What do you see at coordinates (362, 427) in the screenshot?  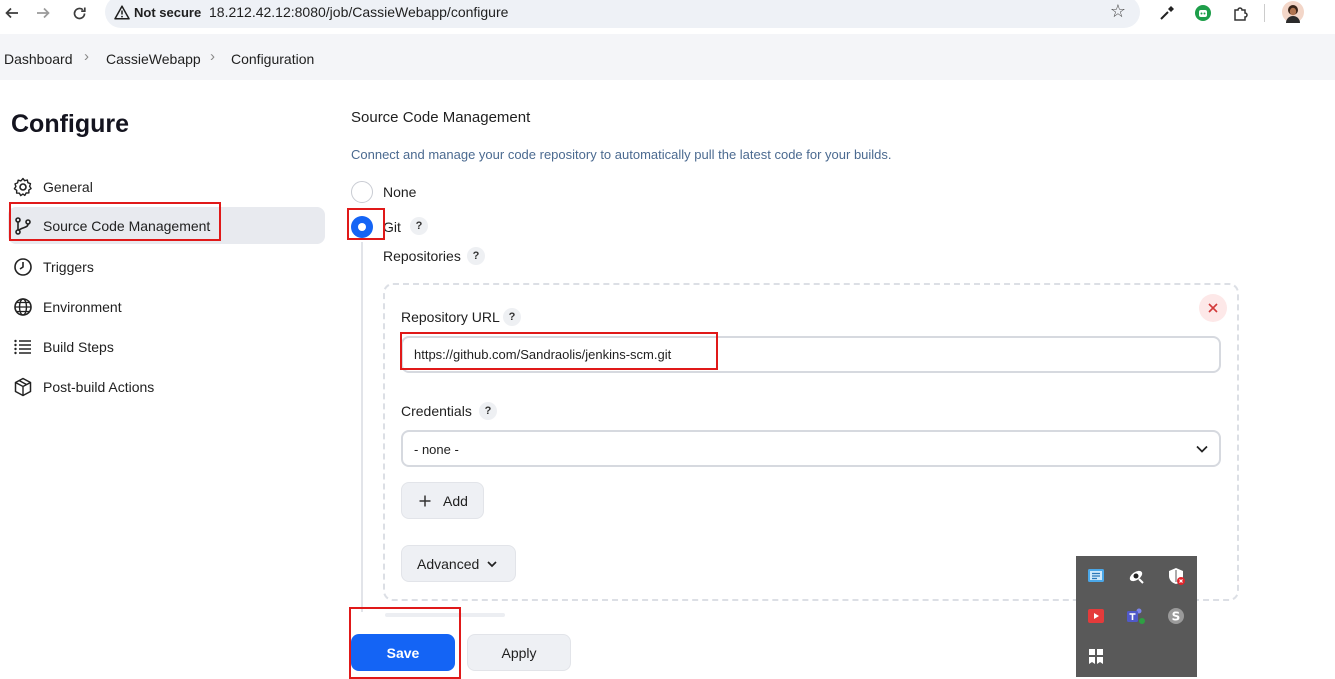 I see `section-rail` at bounding box center [362, 427].